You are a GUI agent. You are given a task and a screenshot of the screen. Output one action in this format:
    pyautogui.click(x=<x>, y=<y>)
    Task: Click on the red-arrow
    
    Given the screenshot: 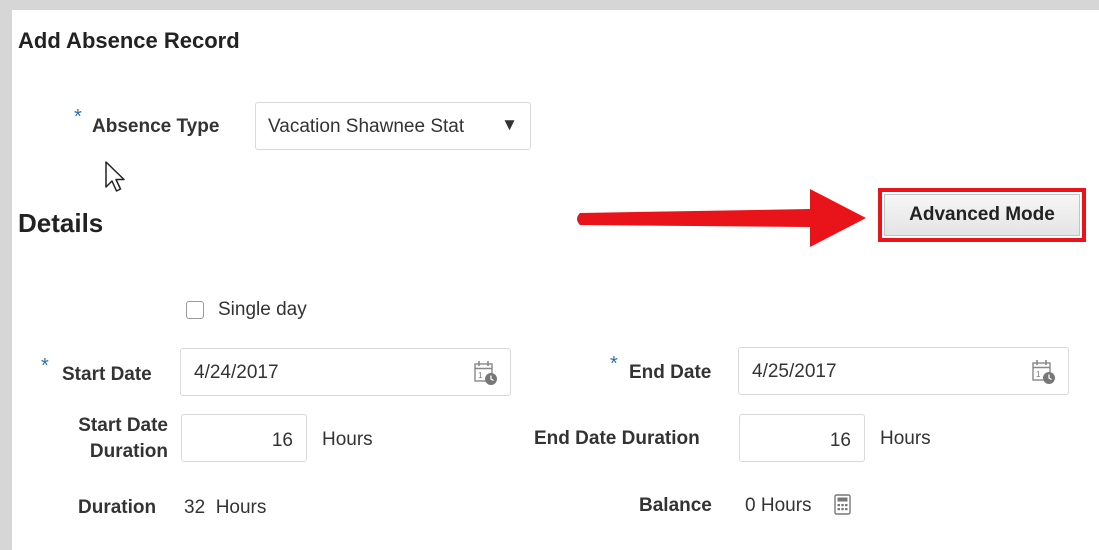 What is the action you would take?
    pyautogui.click(x=721, y=218)
    